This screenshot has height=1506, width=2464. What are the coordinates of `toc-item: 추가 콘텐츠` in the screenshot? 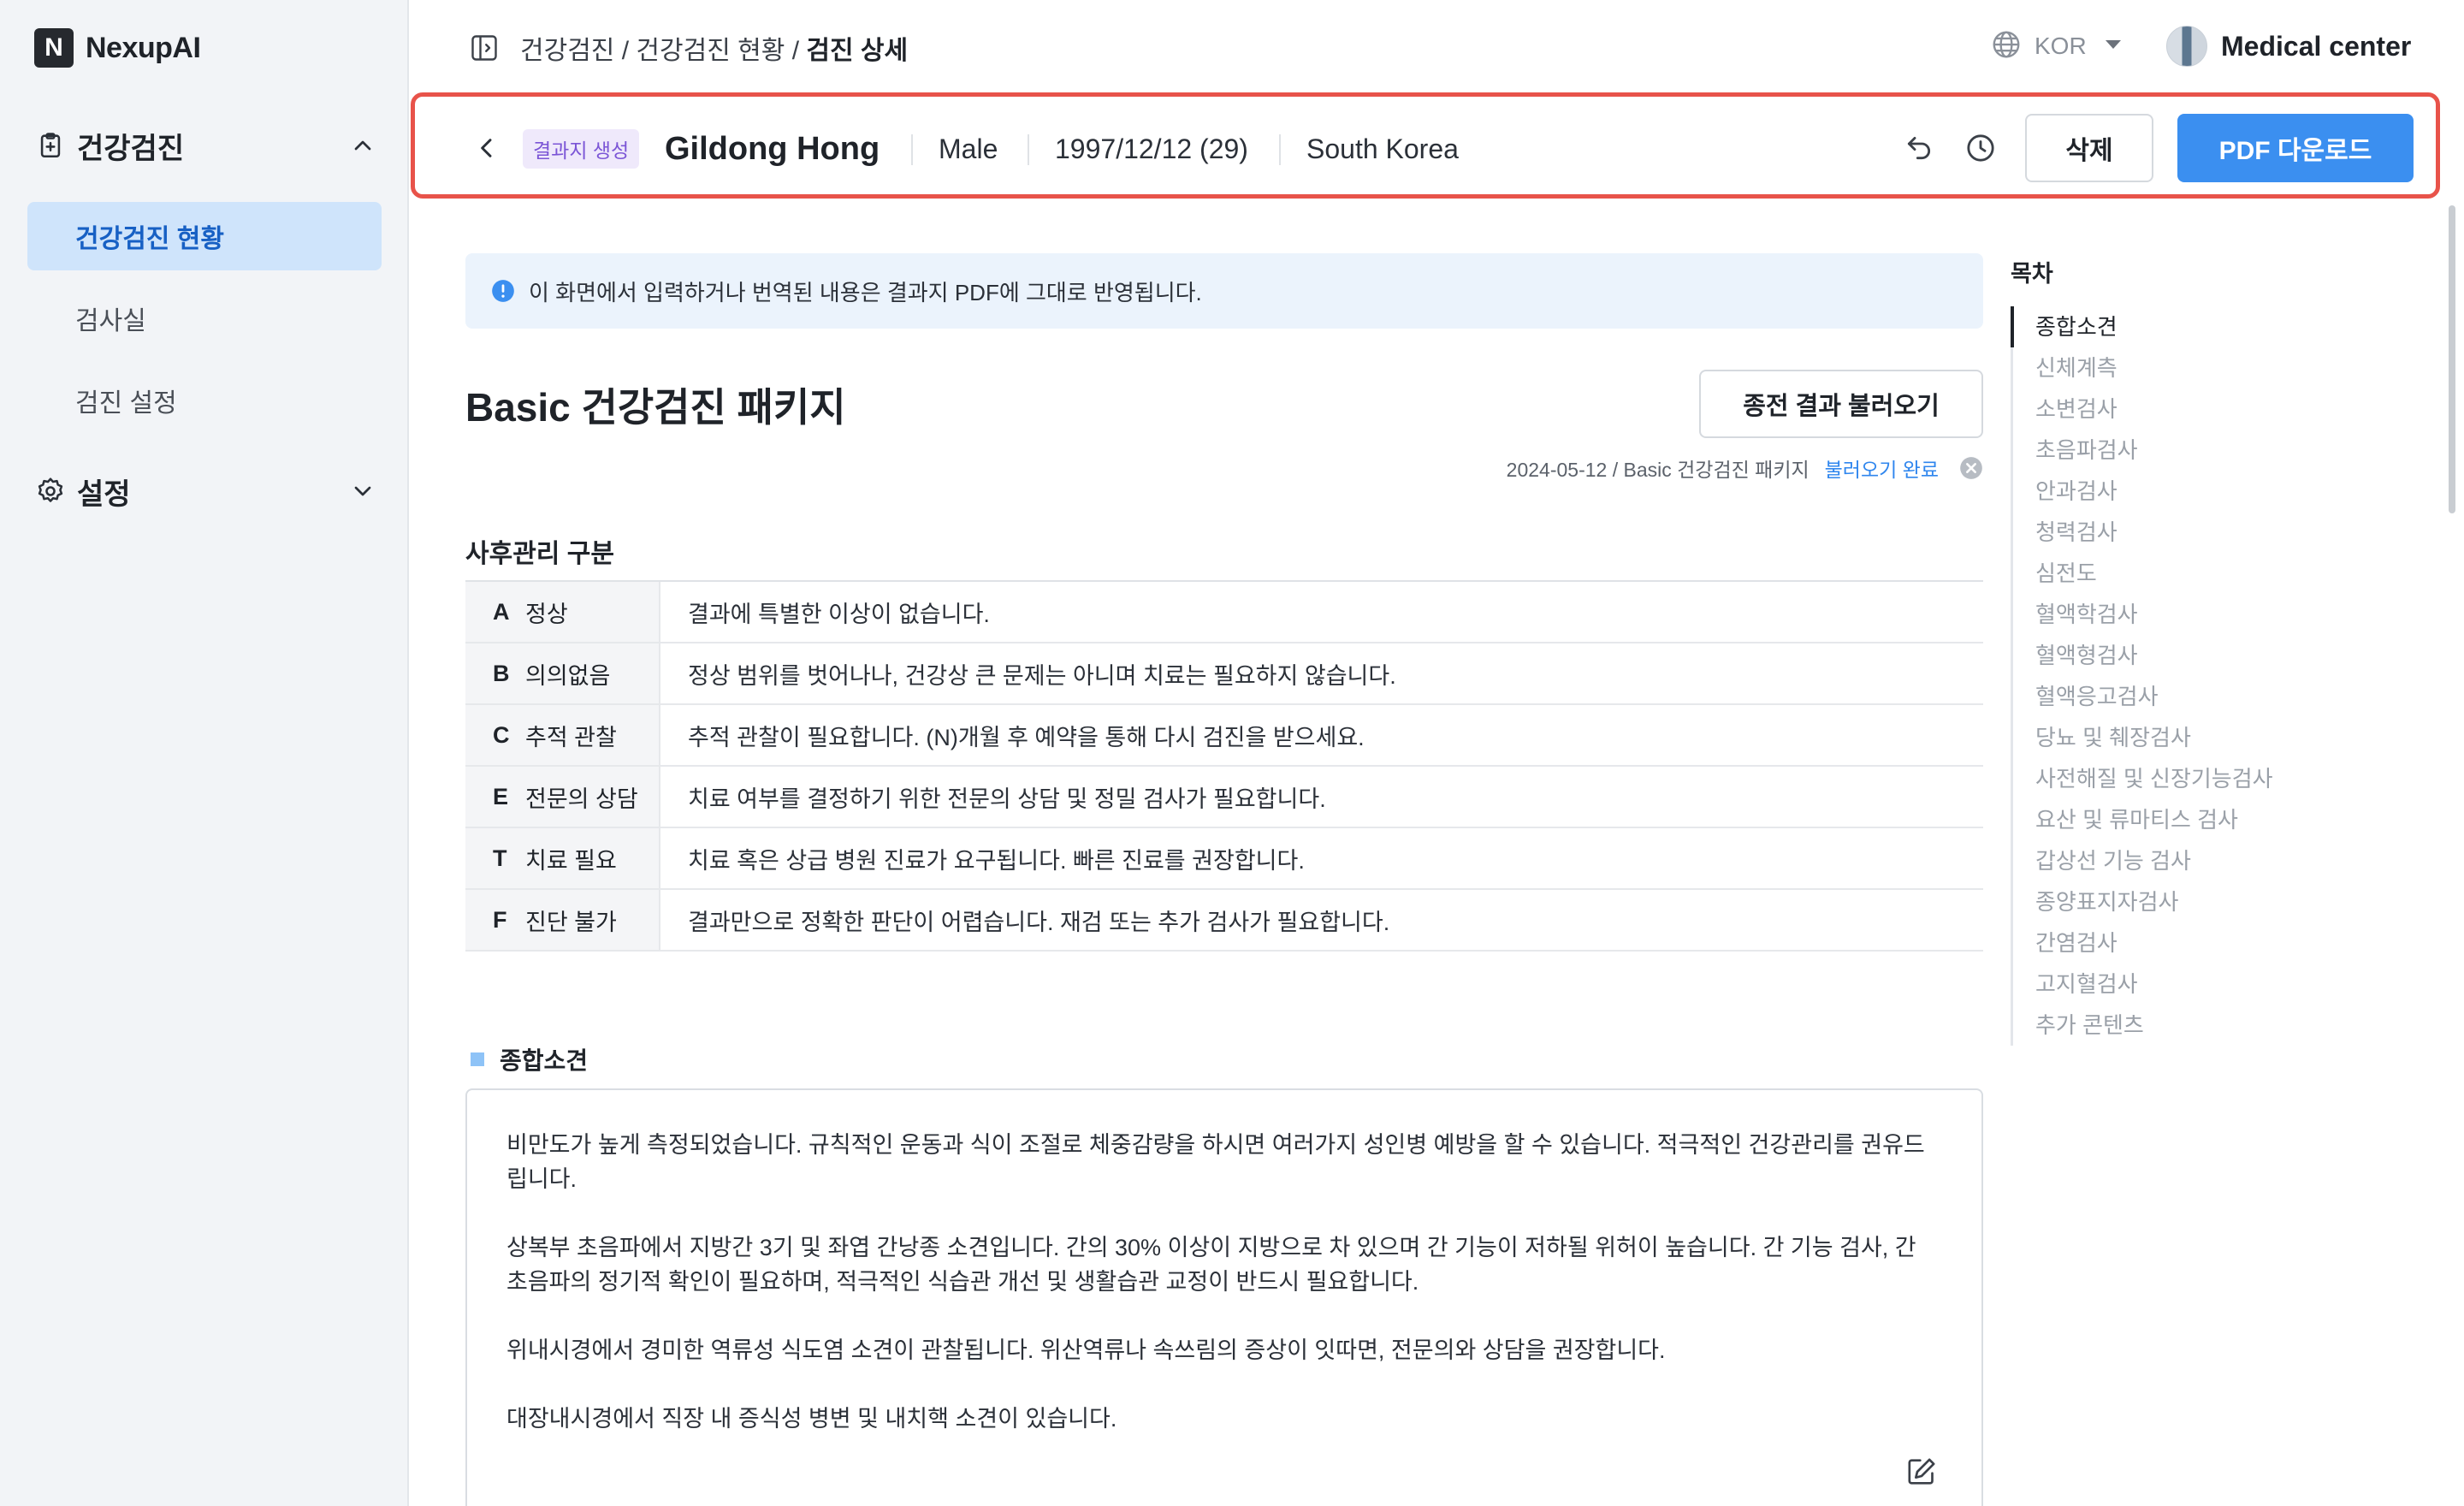 It's located at (2143, 1025).